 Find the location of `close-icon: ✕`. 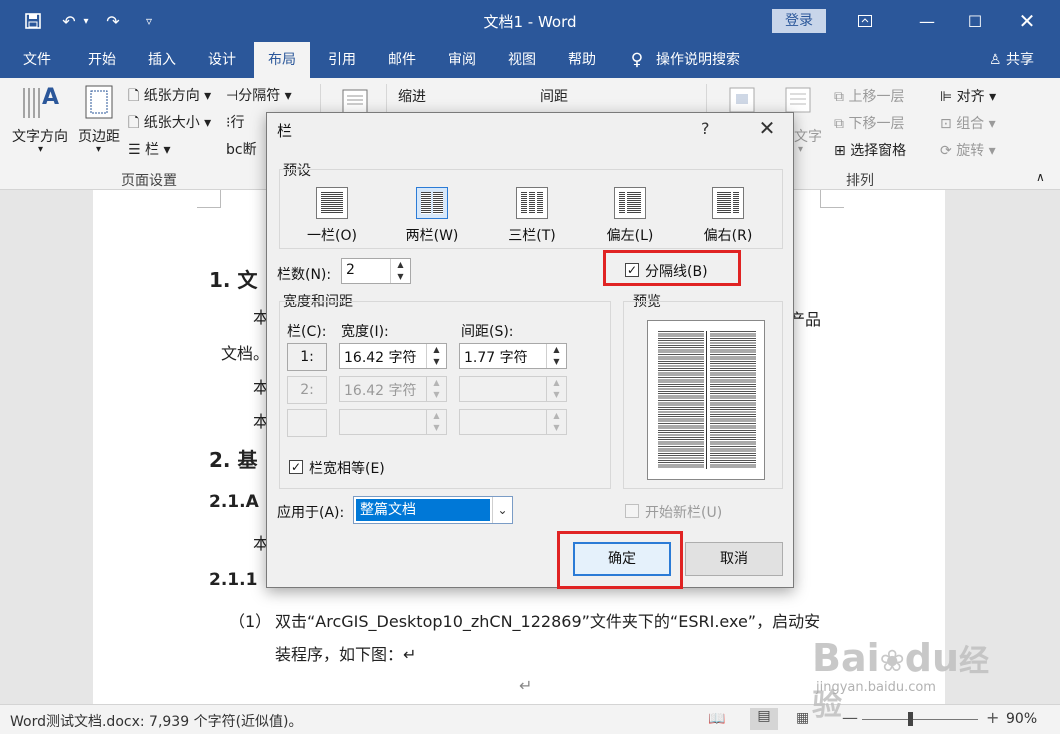

close-icon: ✕ is located at coordinates (767, 128).